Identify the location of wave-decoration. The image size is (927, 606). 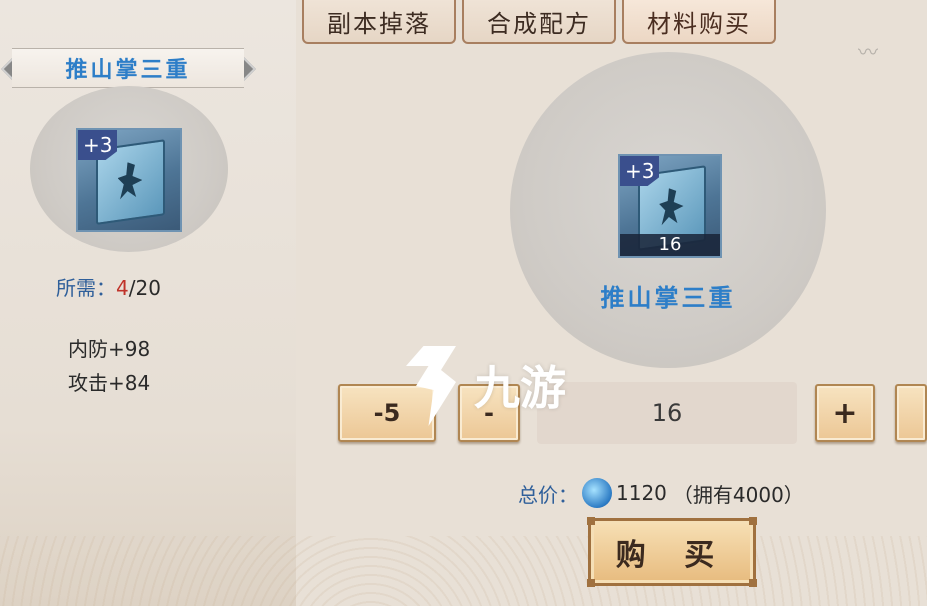
(463, 571).